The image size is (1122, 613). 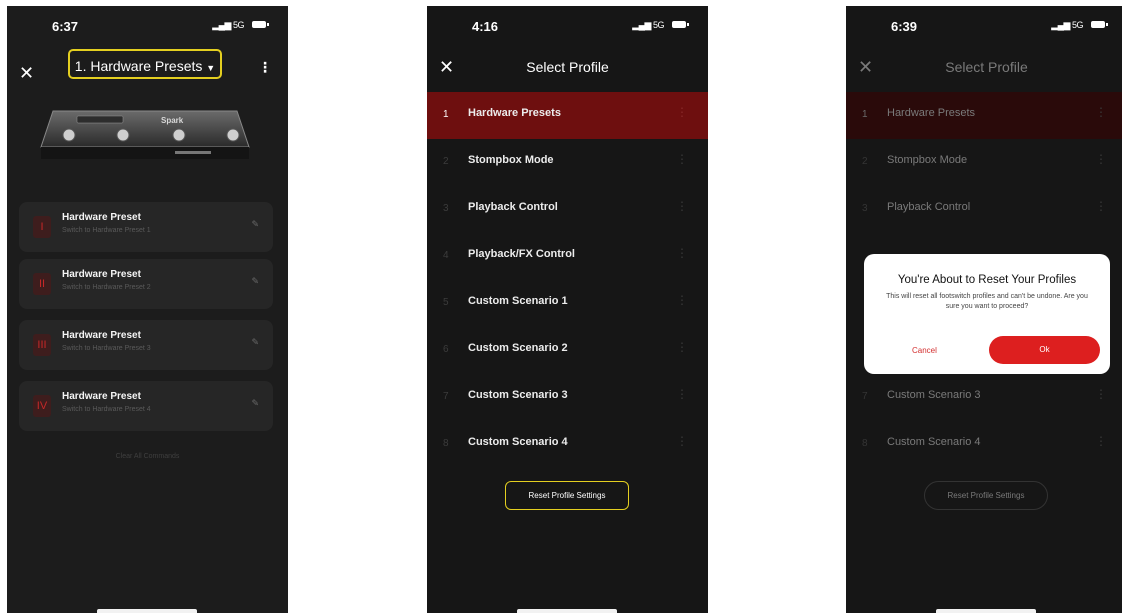 I want to click on status-bar: 4:16 ▂▄▆ 5G, so click(x=567, y=26).